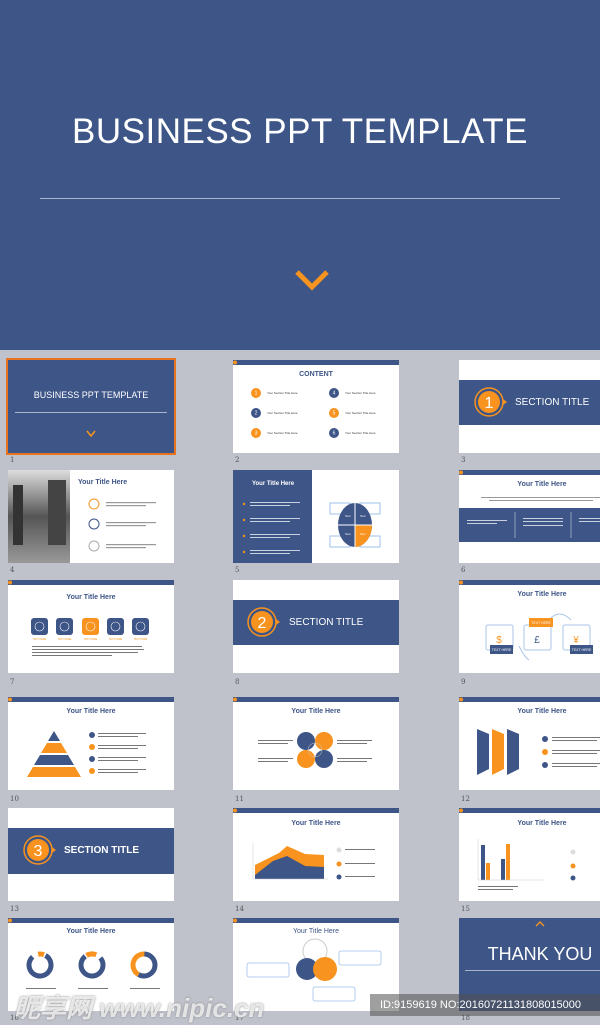 The height and width of the screenshot is (1025, 600). Describe the element at coordinates (12, 682) in the screenshot. I see `slide-number: 7` at that location.